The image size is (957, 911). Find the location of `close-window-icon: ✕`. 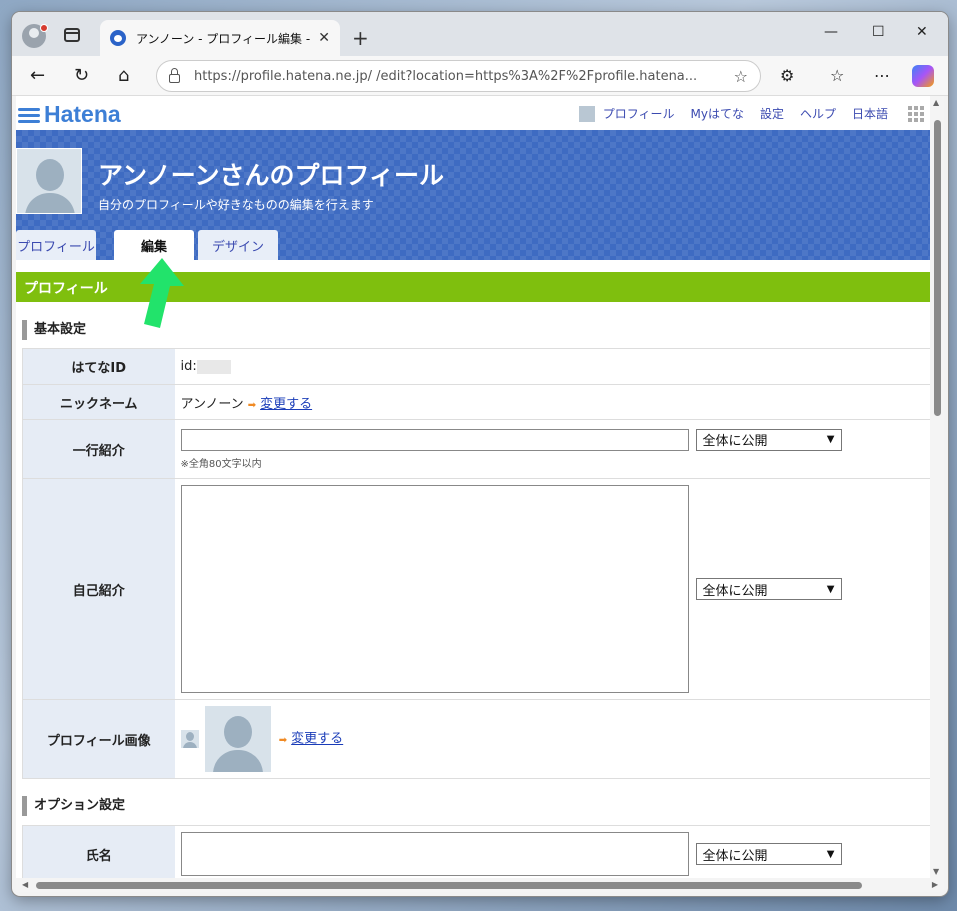

close-window-icon: ✕ is located at coordinates (922, 32).